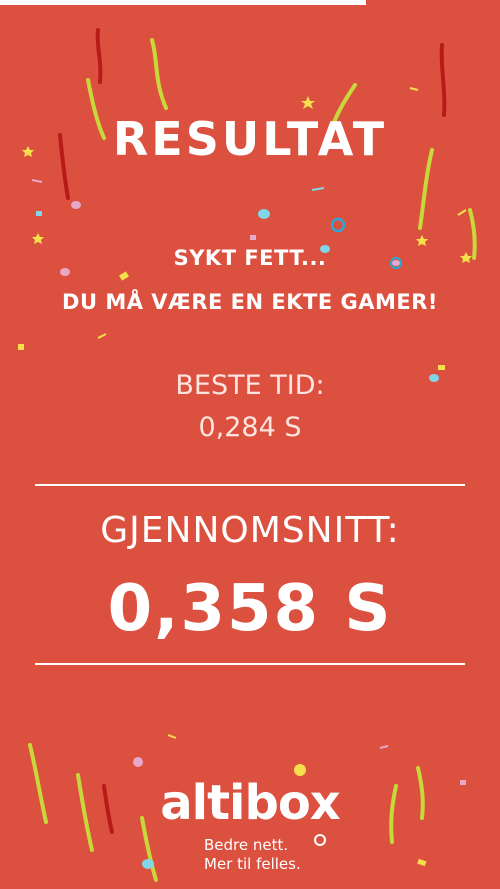 This screenshot has width=500, height=889. Describe the element at coordinates (250, 803) in the screenshot. I see `altibox-logo: altibox` at that location.